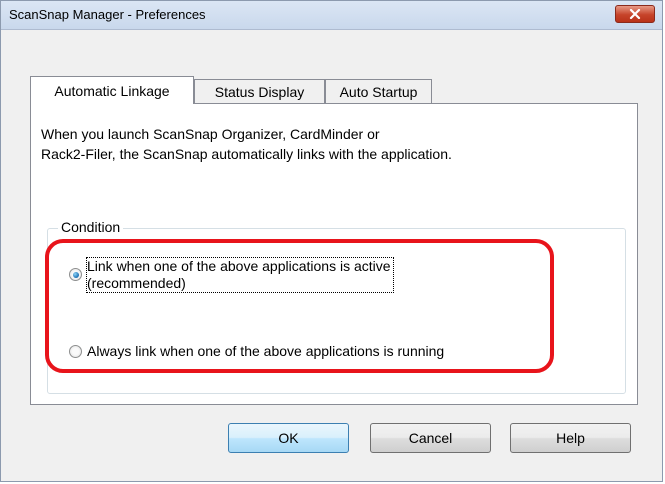 The height and width of the screenshot is (484, 665). I want to click on help-button: Help, so click(570, 438).